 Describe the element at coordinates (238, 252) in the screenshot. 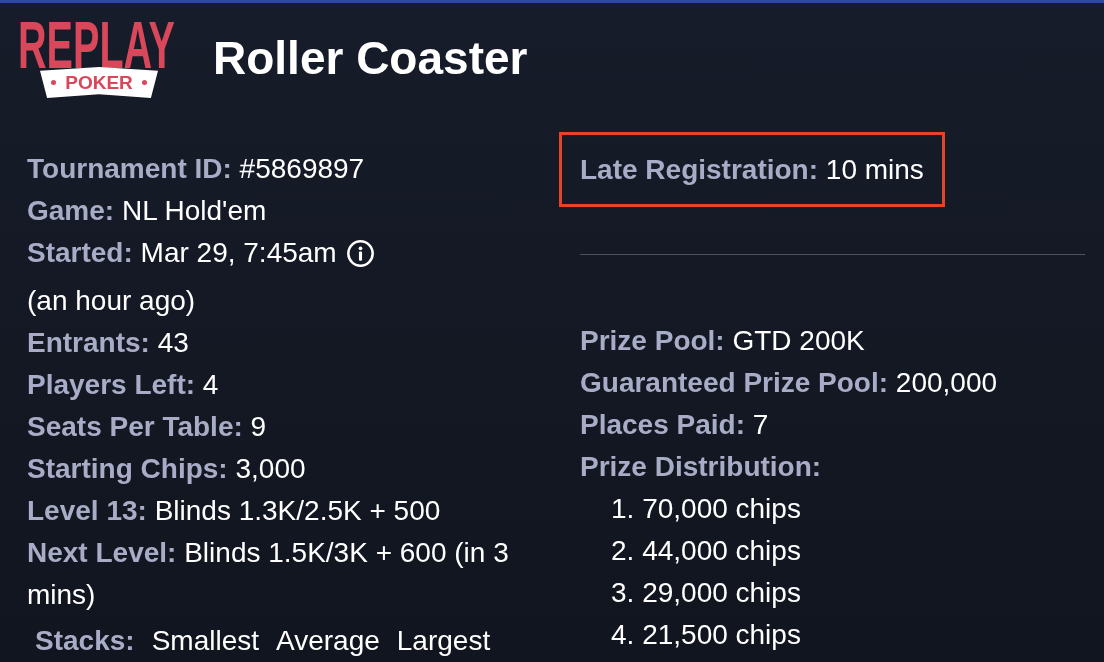

I see `detail-value: Mar 29, 7:45am` at that location.